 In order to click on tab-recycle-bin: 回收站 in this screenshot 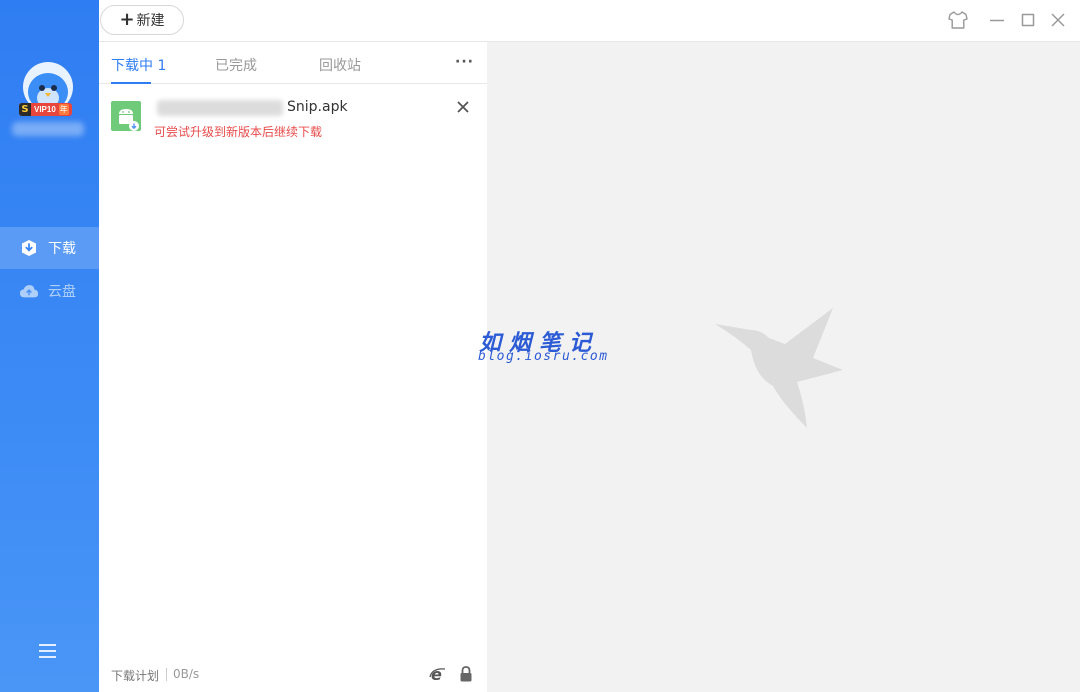, I will do `click(340, 65)`.